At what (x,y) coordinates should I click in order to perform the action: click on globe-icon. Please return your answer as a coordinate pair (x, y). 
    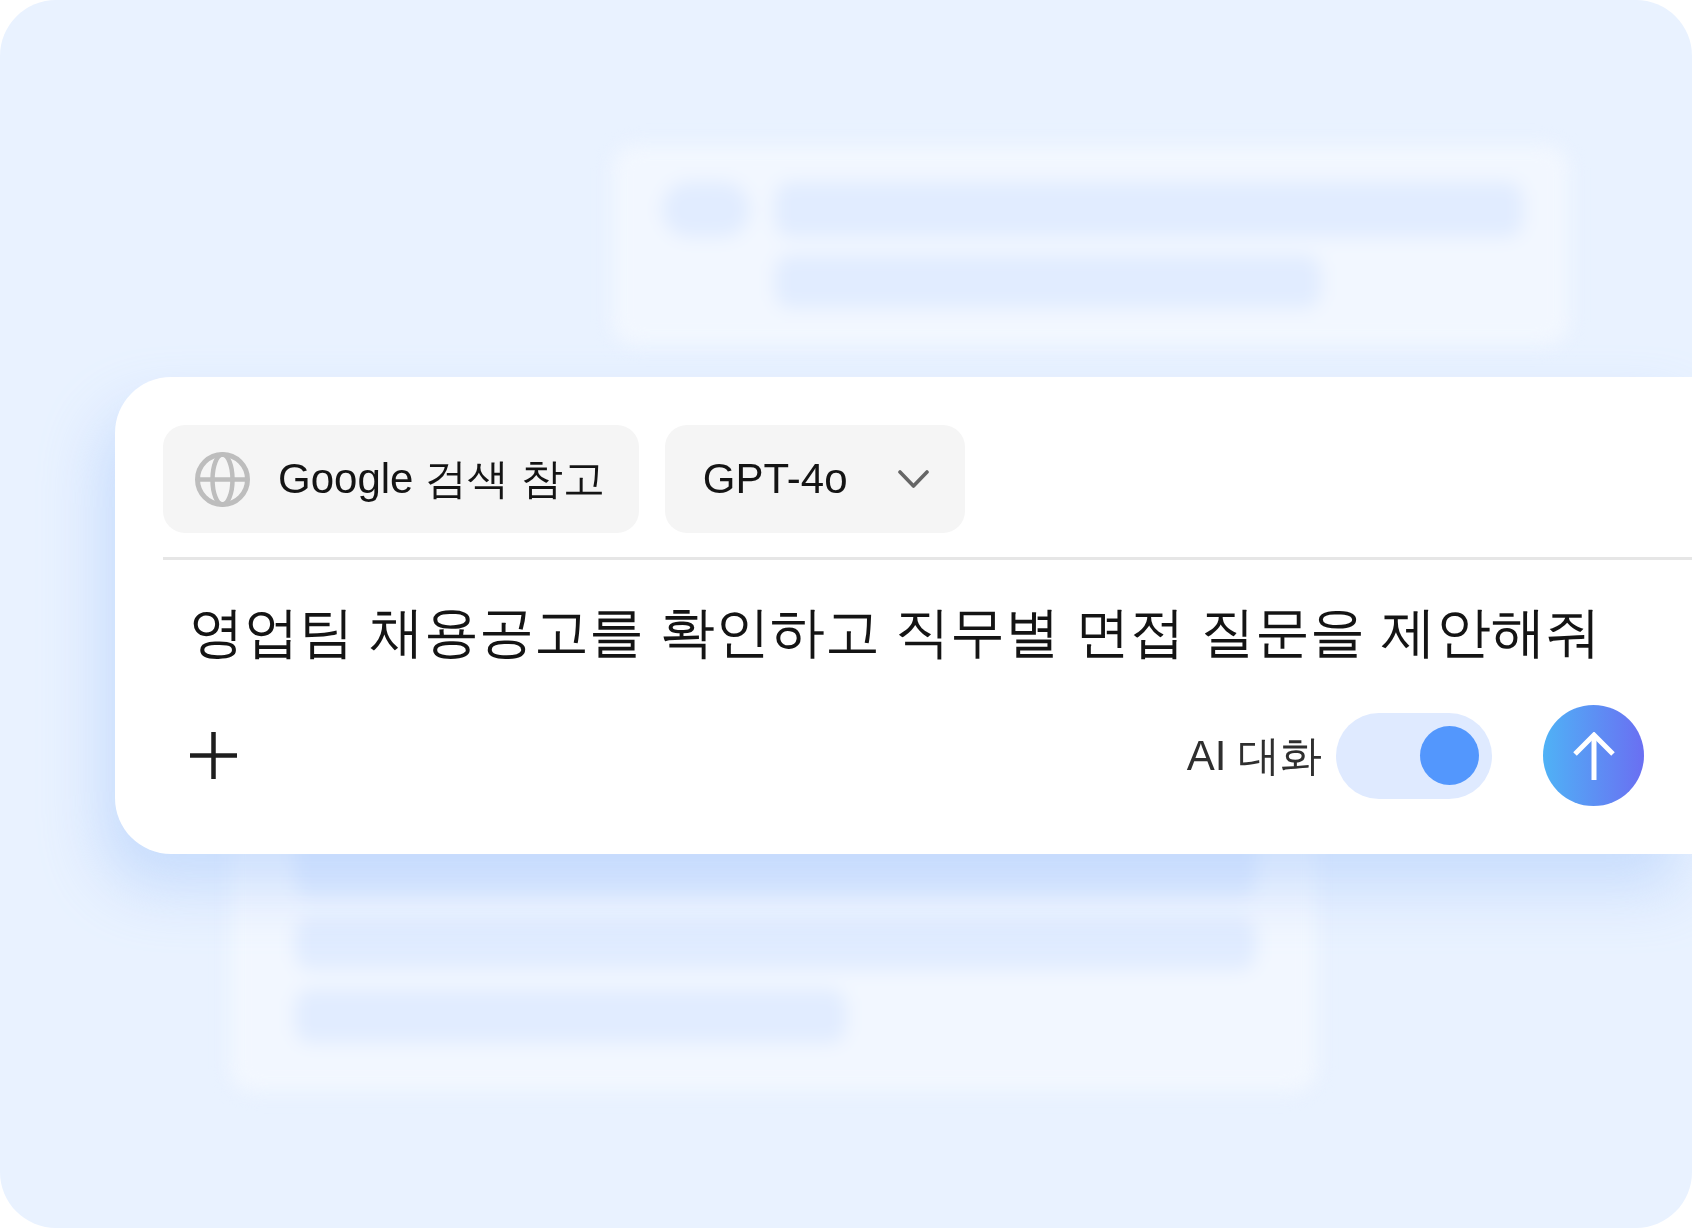
    Looking at the image, I should click on (222, 479).